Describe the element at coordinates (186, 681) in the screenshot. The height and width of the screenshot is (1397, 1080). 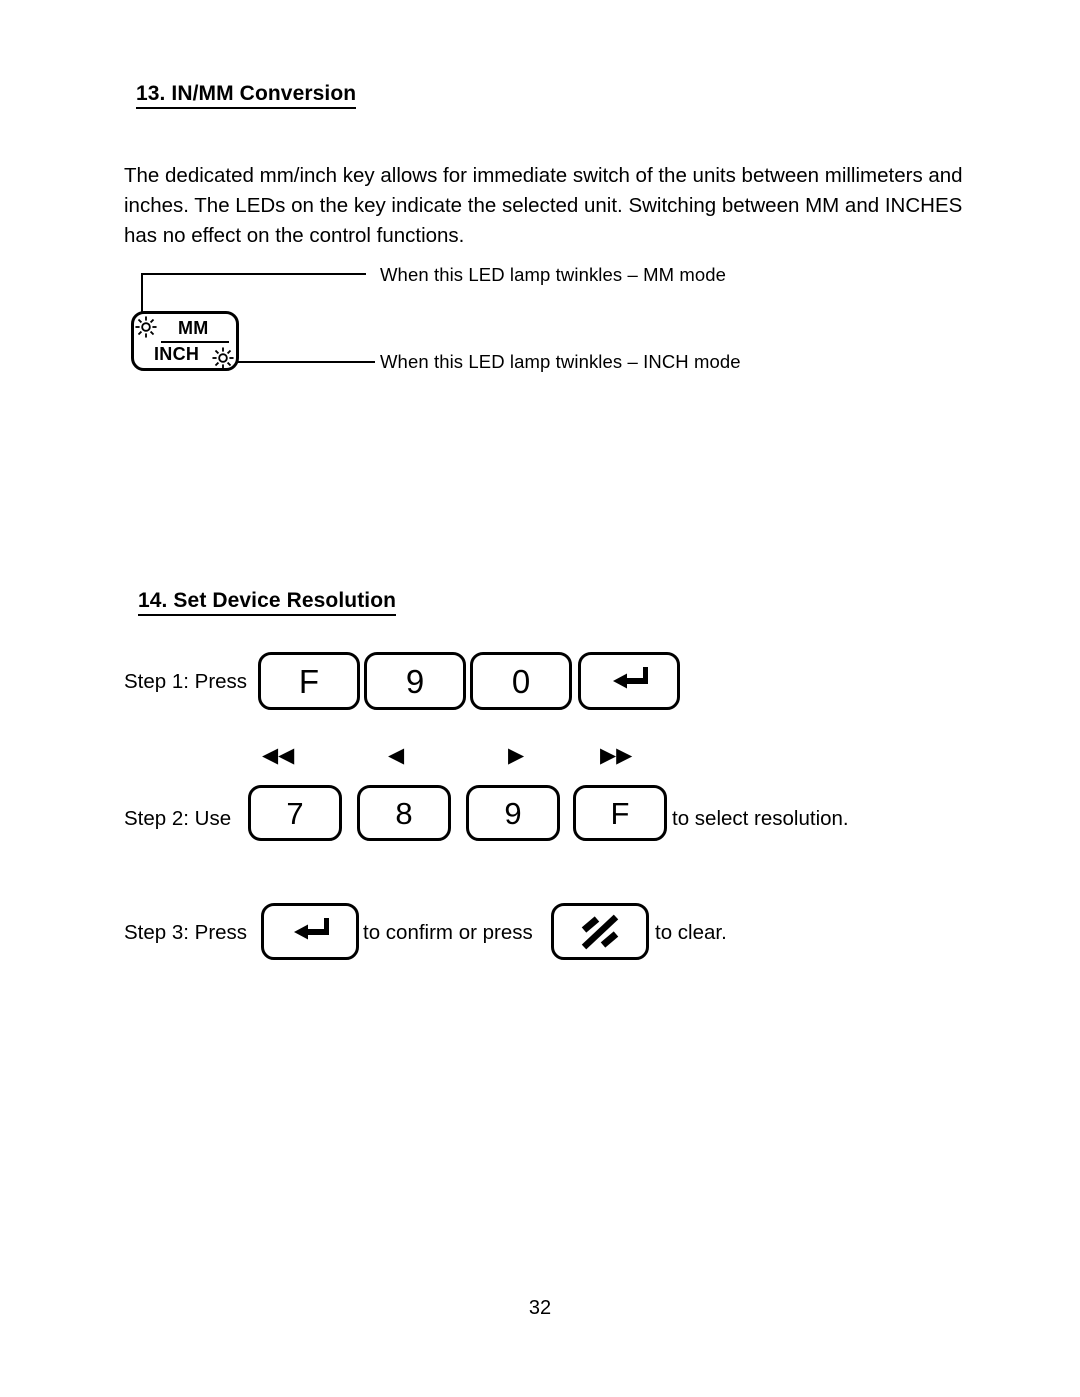
I see `step-1-label: Step 1: Press` at that location.